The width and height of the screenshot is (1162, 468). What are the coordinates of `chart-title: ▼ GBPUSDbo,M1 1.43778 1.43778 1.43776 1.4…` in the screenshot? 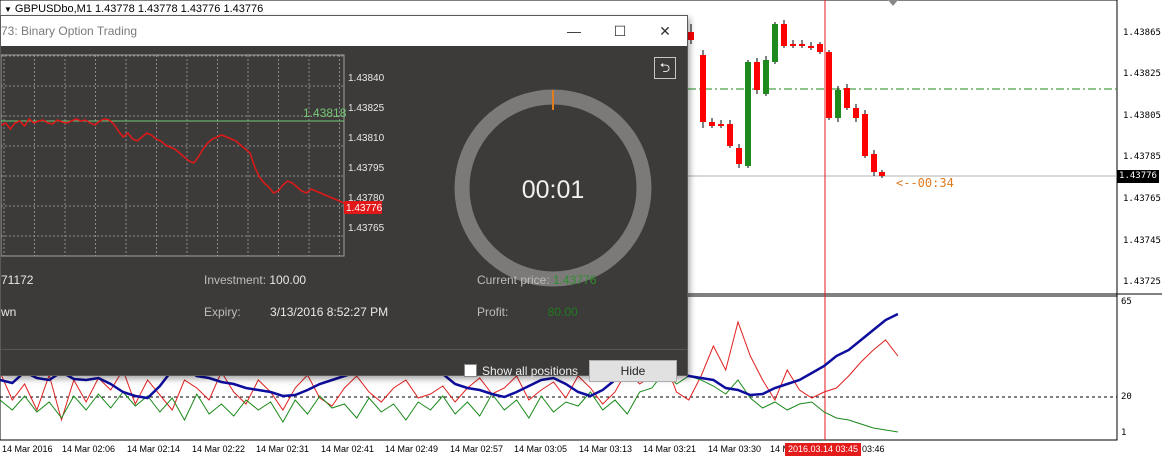 It's located at (134, 9).